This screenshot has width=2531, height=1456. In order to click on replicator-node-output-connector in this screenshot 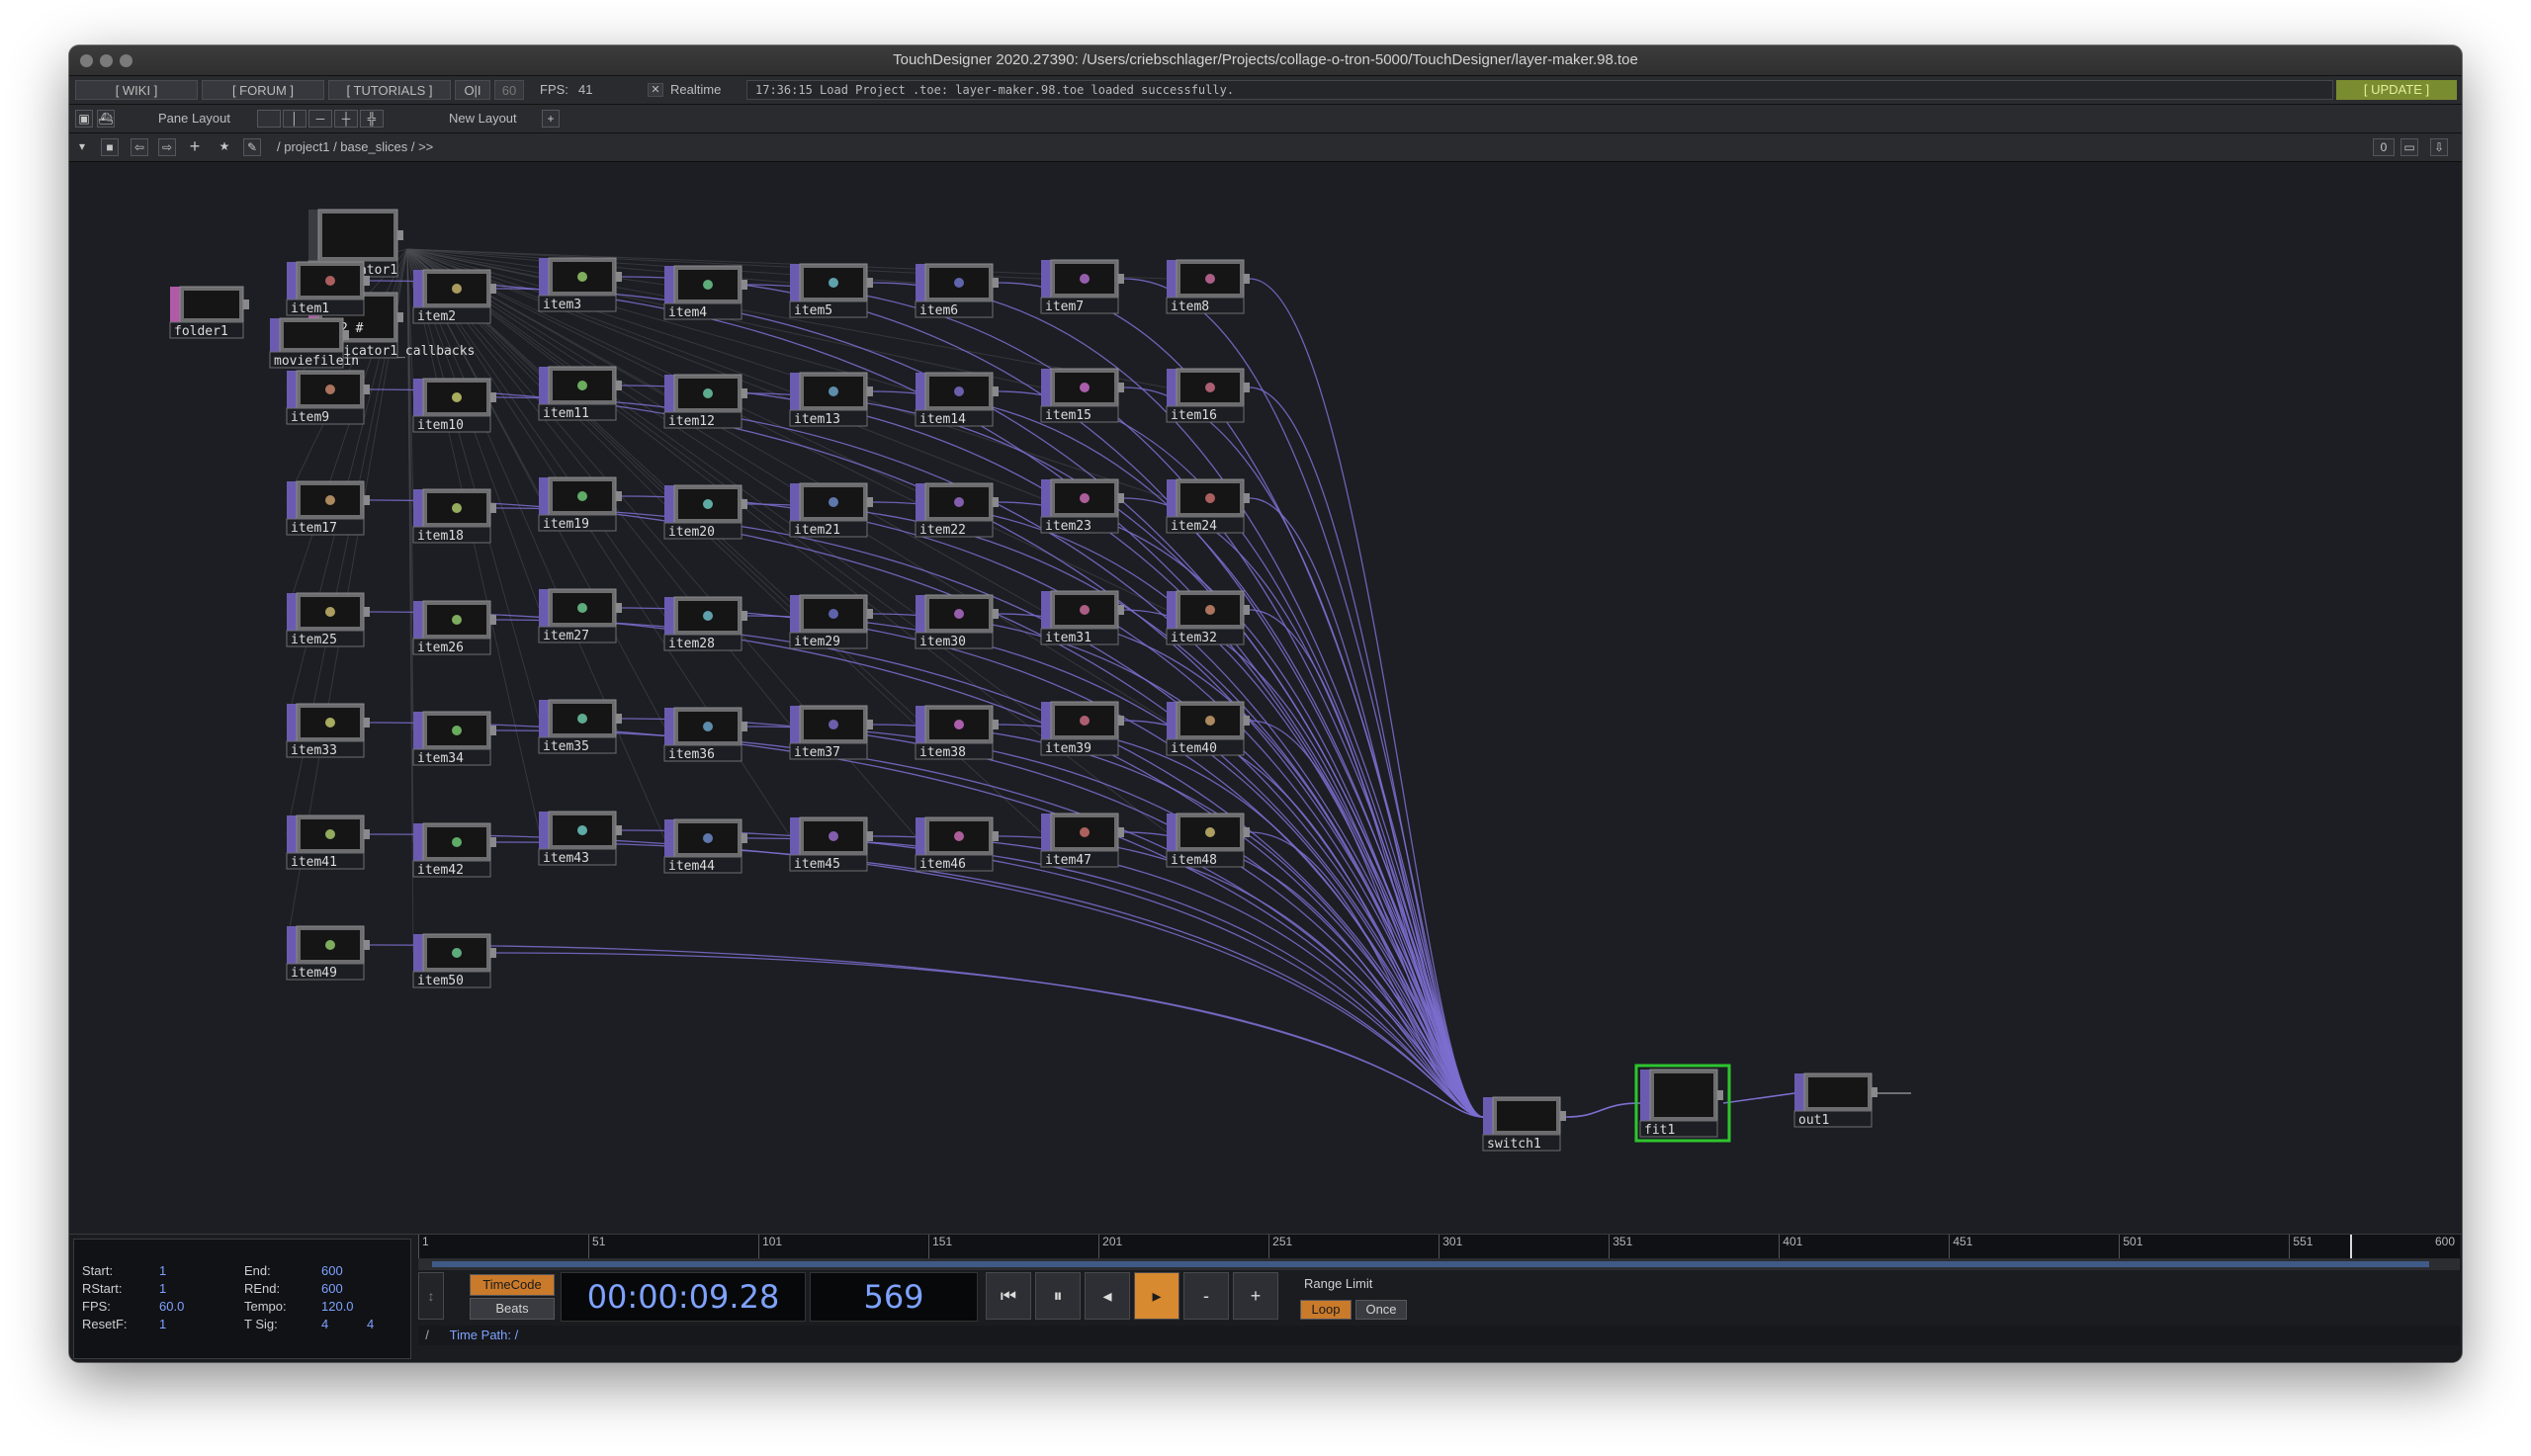, I will do `click(400, 235)`.